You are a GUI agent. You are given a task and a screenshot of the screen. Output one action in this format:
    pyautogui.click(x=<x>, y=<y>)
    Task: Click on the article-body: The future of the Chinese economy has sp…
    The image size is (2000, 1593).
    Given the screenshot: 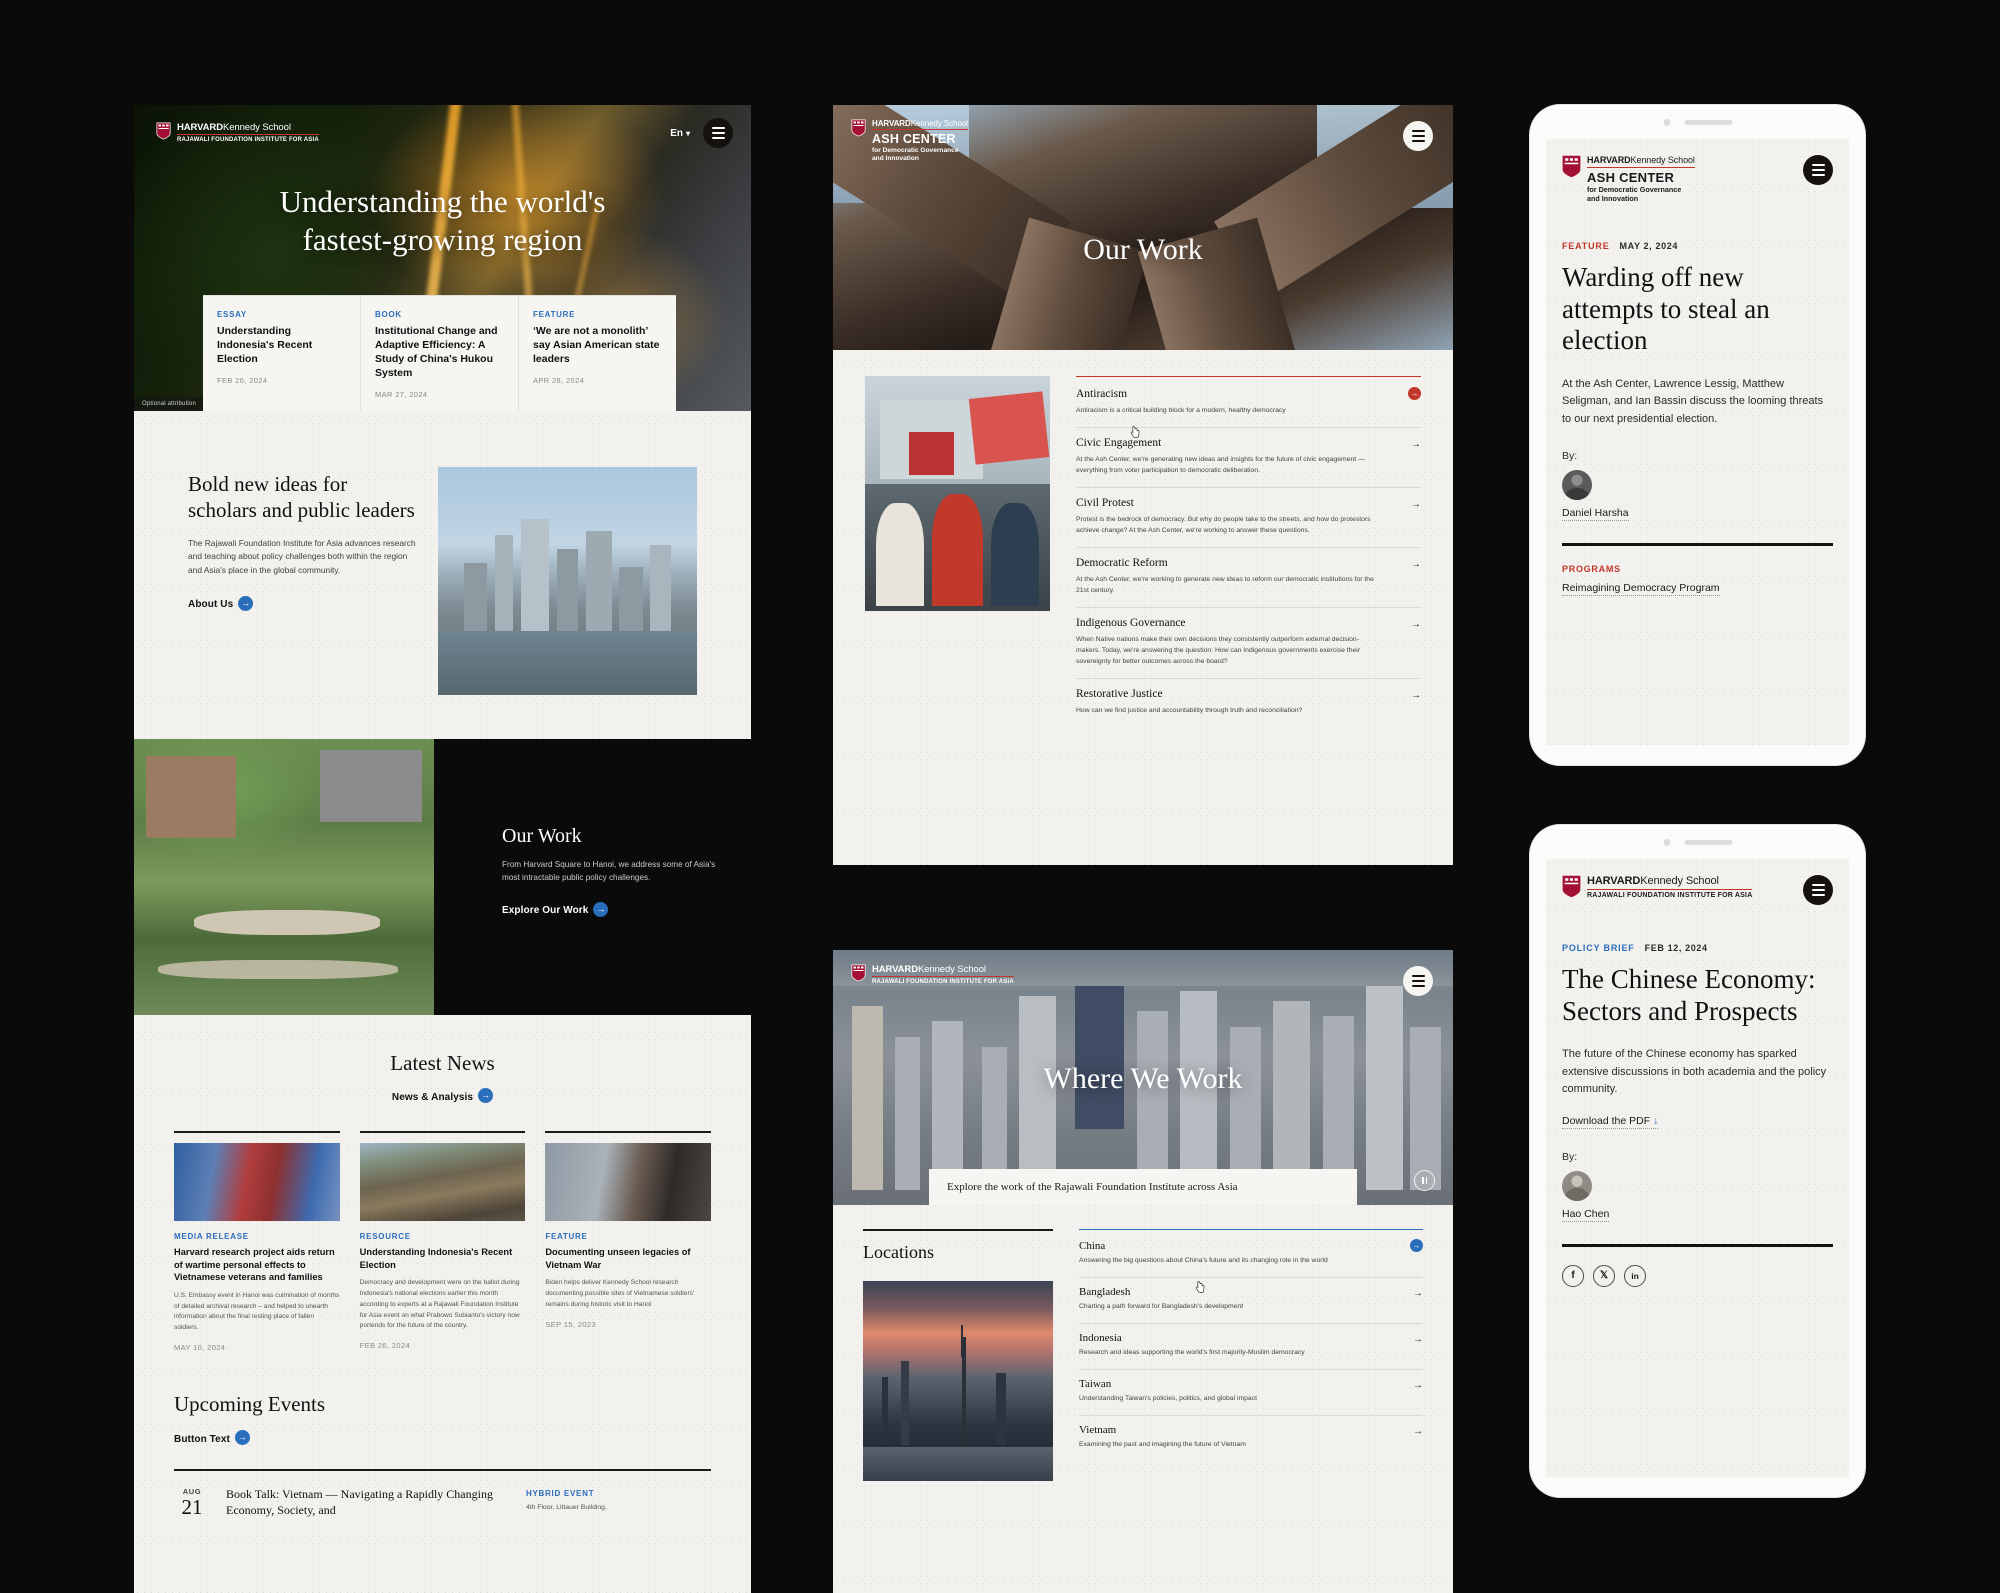 What is the action you would take?
    pyautogui.click(x=1694, y=1072)
    